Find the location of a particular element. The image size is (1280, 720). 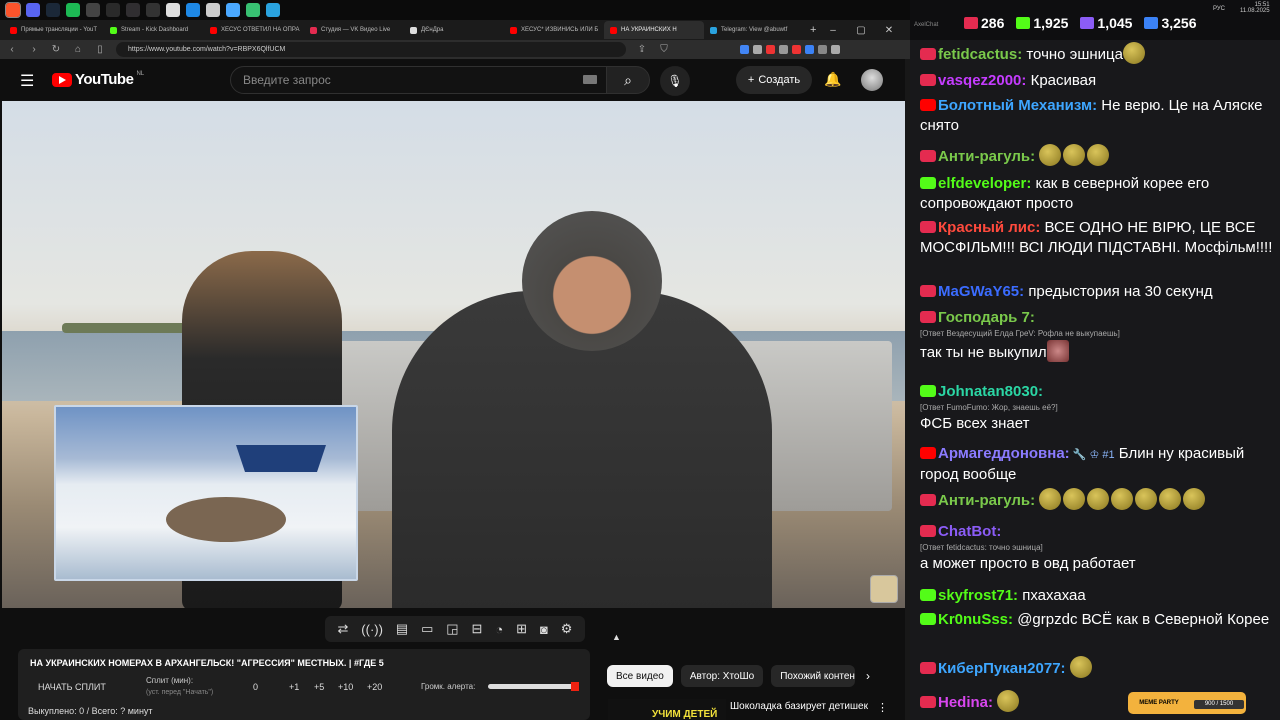

bookmark-icon: ▯ is located at coordinates (100, 49).